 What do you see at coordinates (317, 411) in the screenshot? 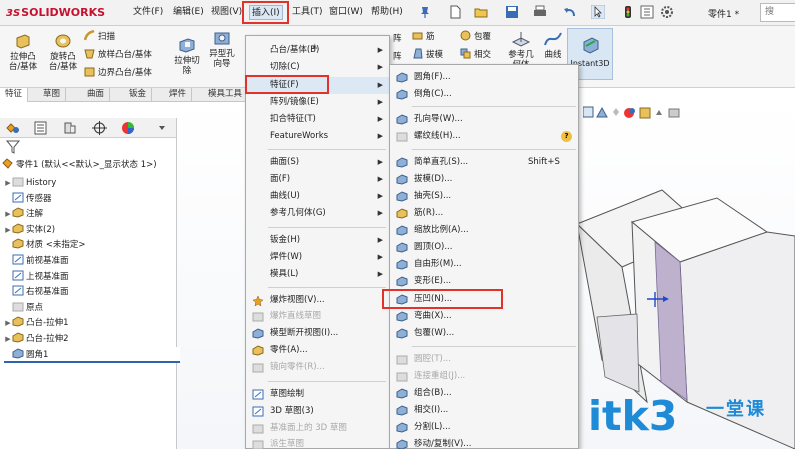
I see `insert-menu-item-19: 3D 草图(3)` at bounding box center [317, 411].